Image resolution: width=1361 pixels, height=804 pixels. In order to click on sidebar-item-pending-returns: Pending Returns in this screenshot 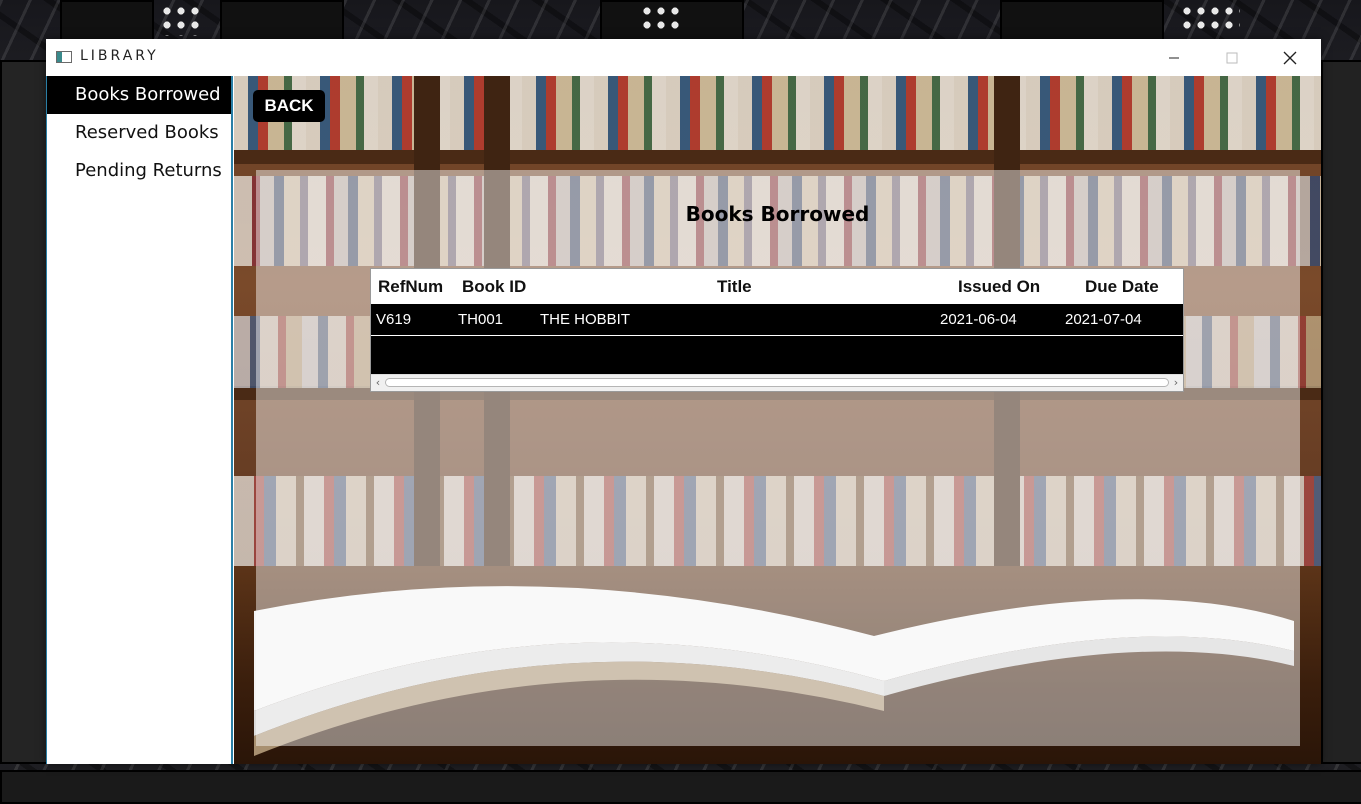, I will do `click(139, 171)`.